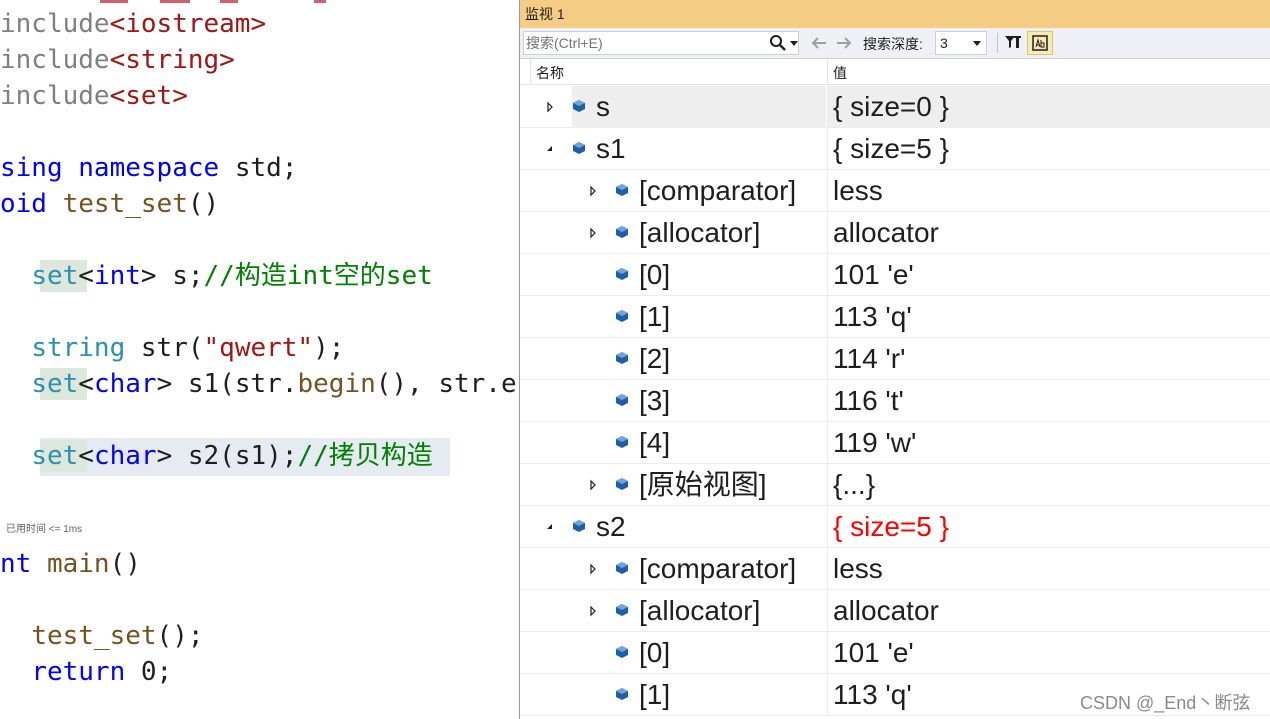 The height and width of the screenshot is (719, 1270). What do you see at coordinates (125, 204) in the screenshot?
I see `code-token: test_set` at bounding box center [125, 204].